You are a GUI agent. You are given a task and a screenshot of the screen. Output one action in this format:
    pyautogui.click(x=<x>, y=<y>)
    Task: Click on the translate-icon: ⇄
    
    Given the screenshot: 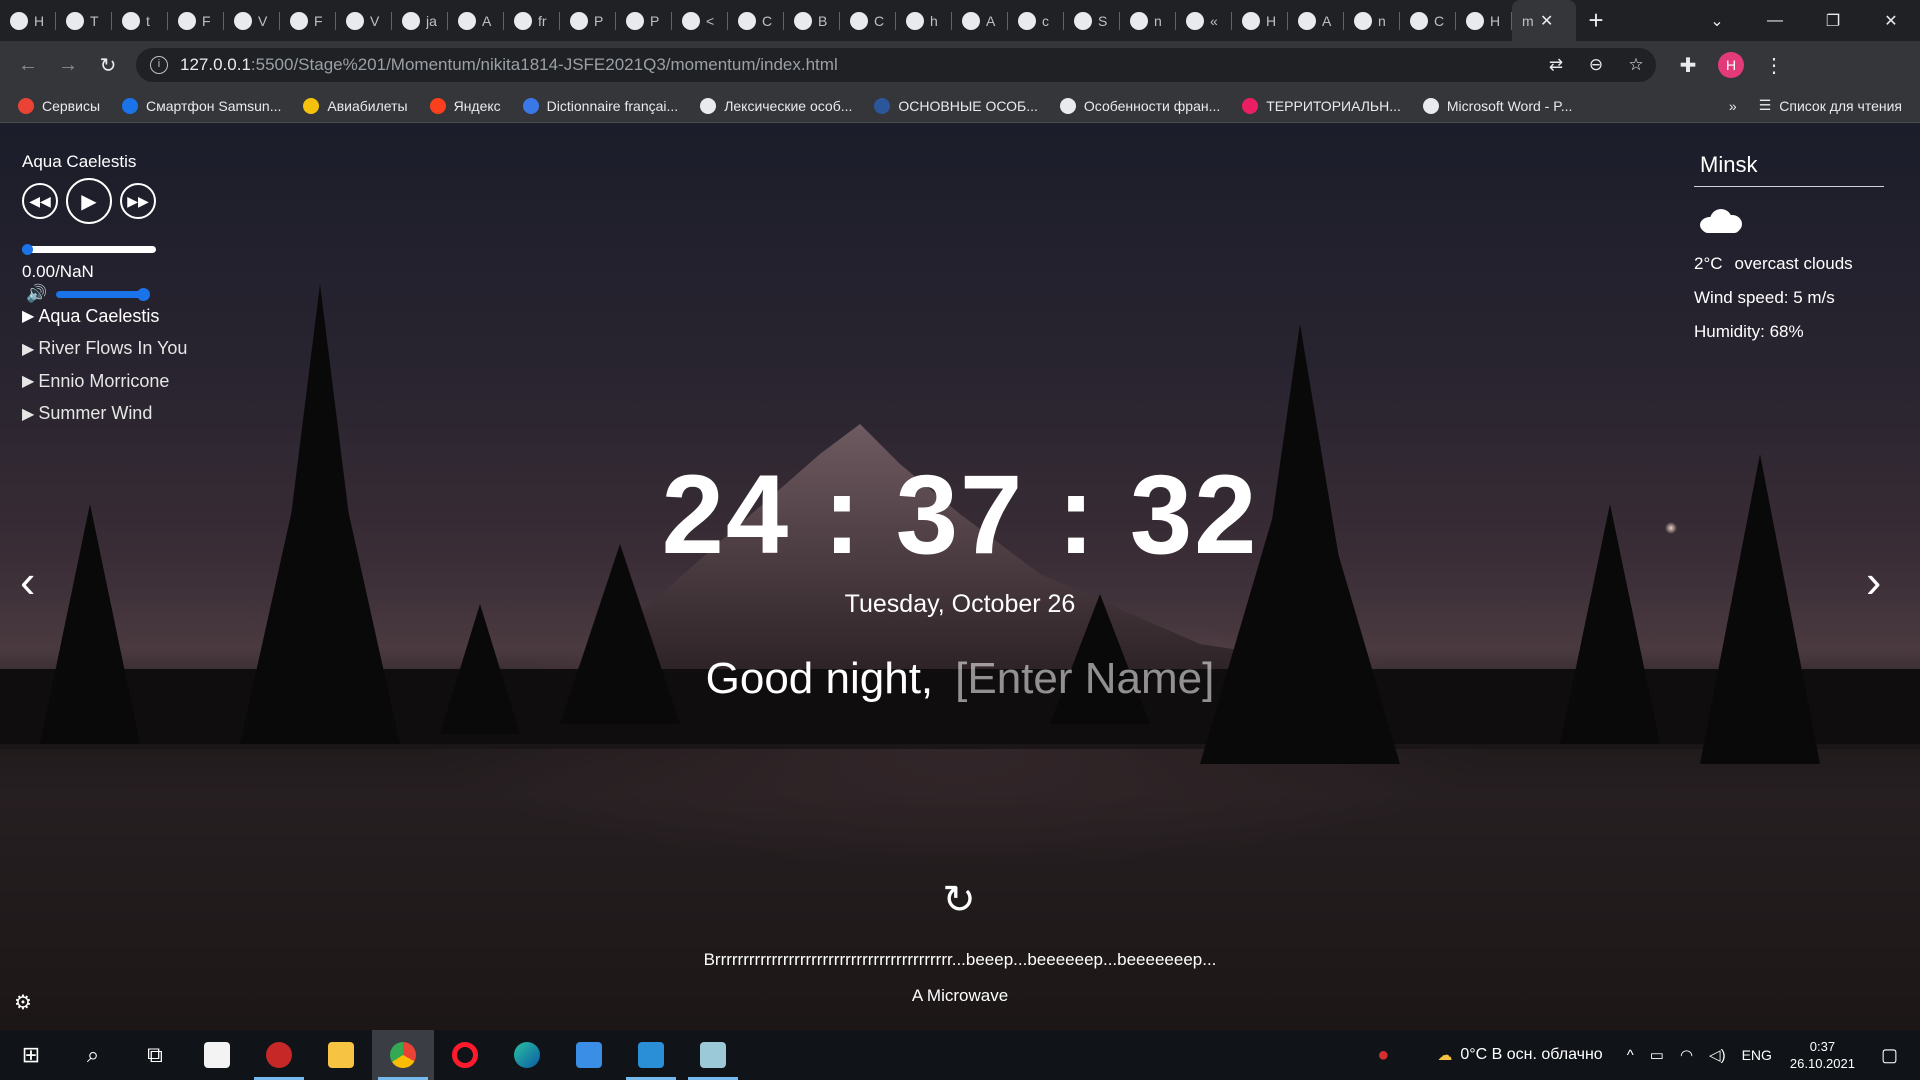 What is the action you would take?
    pyautogui.click(x=1556, y=65)
    